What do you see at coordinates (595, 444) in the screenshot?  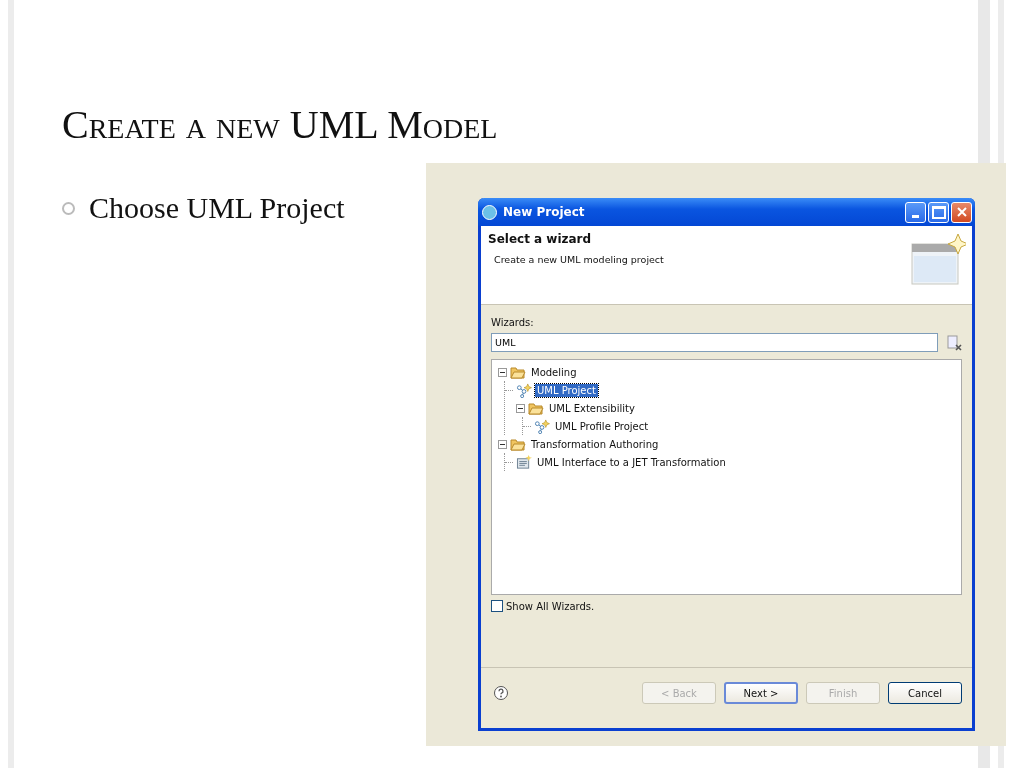 I see `tree-item: Transformation Authoring` at bounding box center [595, 444].